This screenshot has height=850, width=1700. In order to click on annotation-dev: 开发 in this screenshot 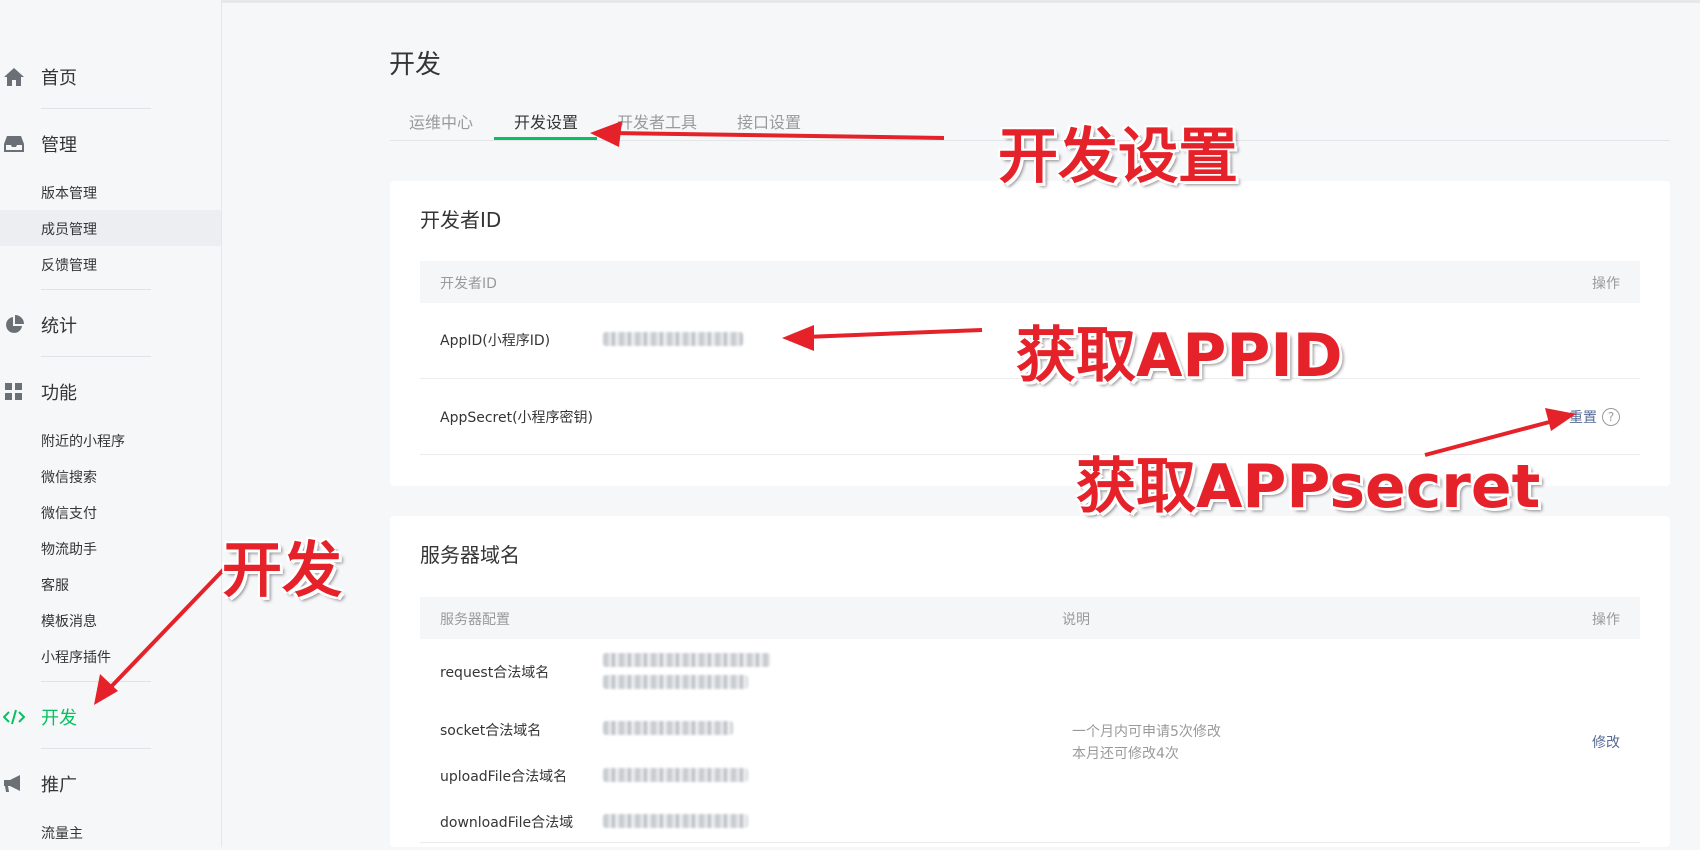, I will do `click(282, 571)`.